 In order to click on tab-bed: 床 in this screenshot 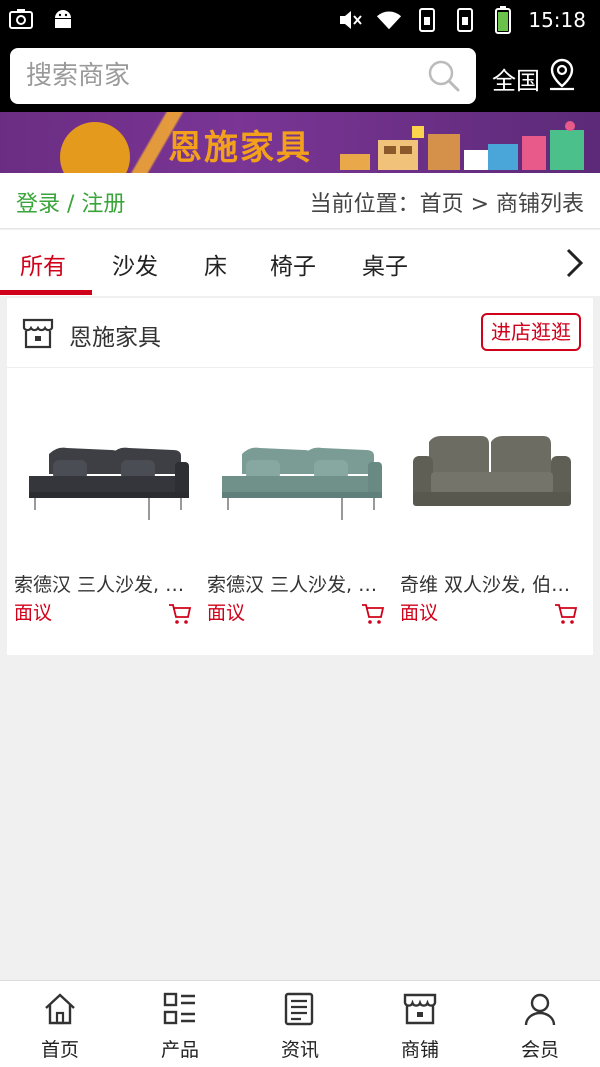, I will do `click(215, 264)`.